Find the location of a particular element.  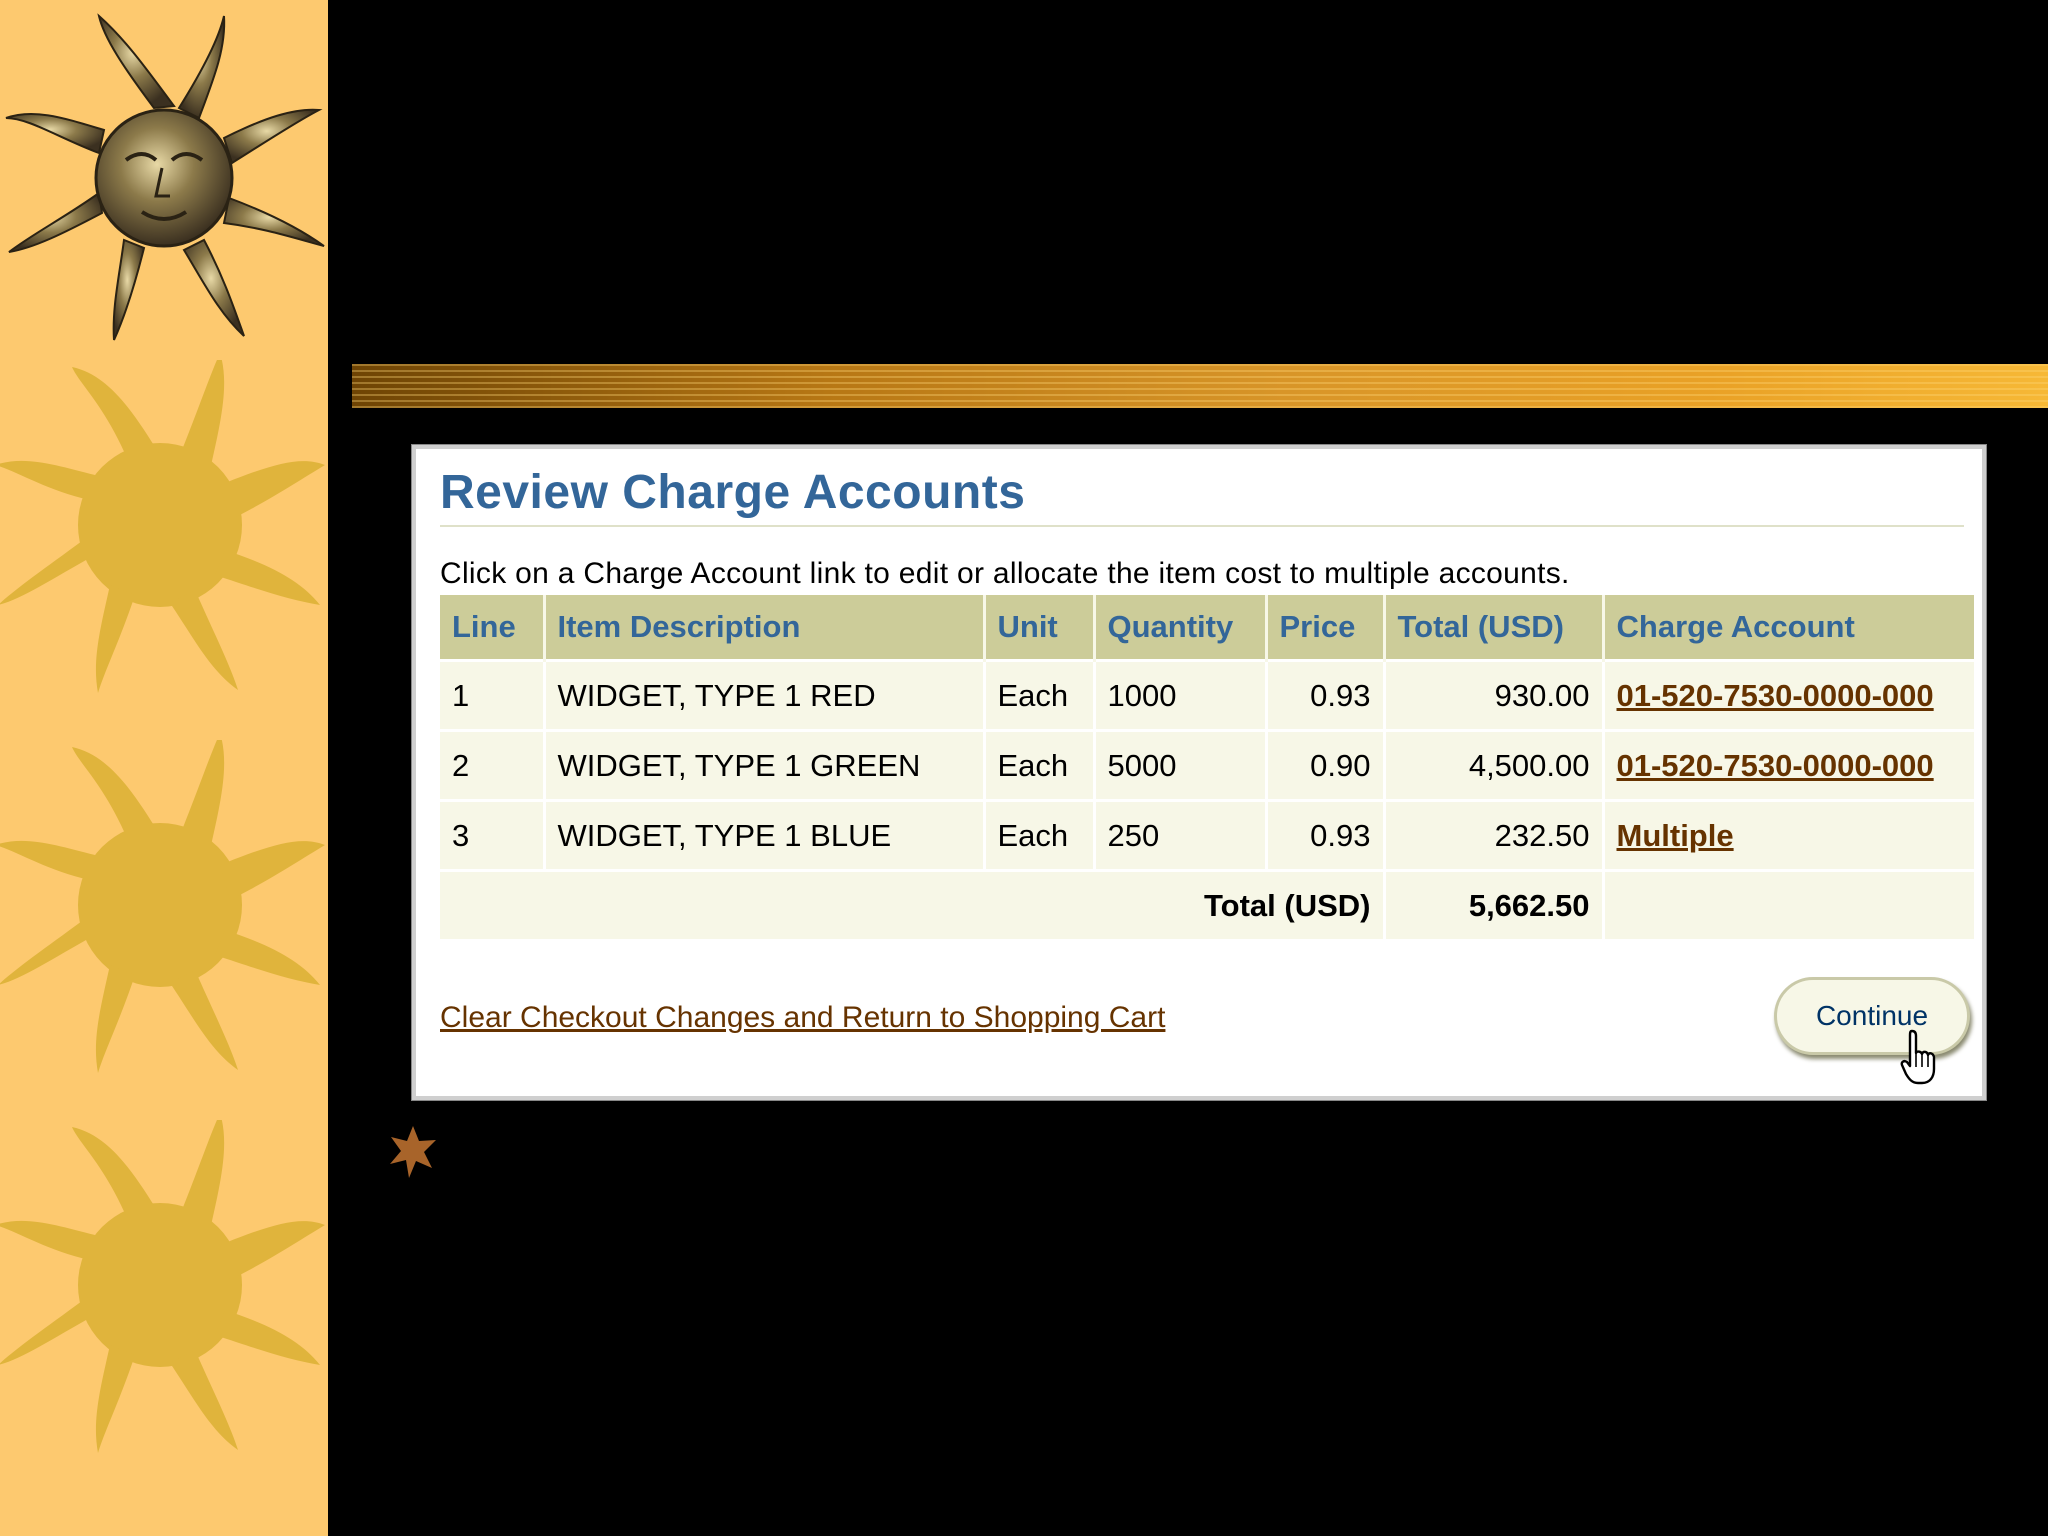

multiple-accounts-link: Multiple is located at coordinates (1675, 835).